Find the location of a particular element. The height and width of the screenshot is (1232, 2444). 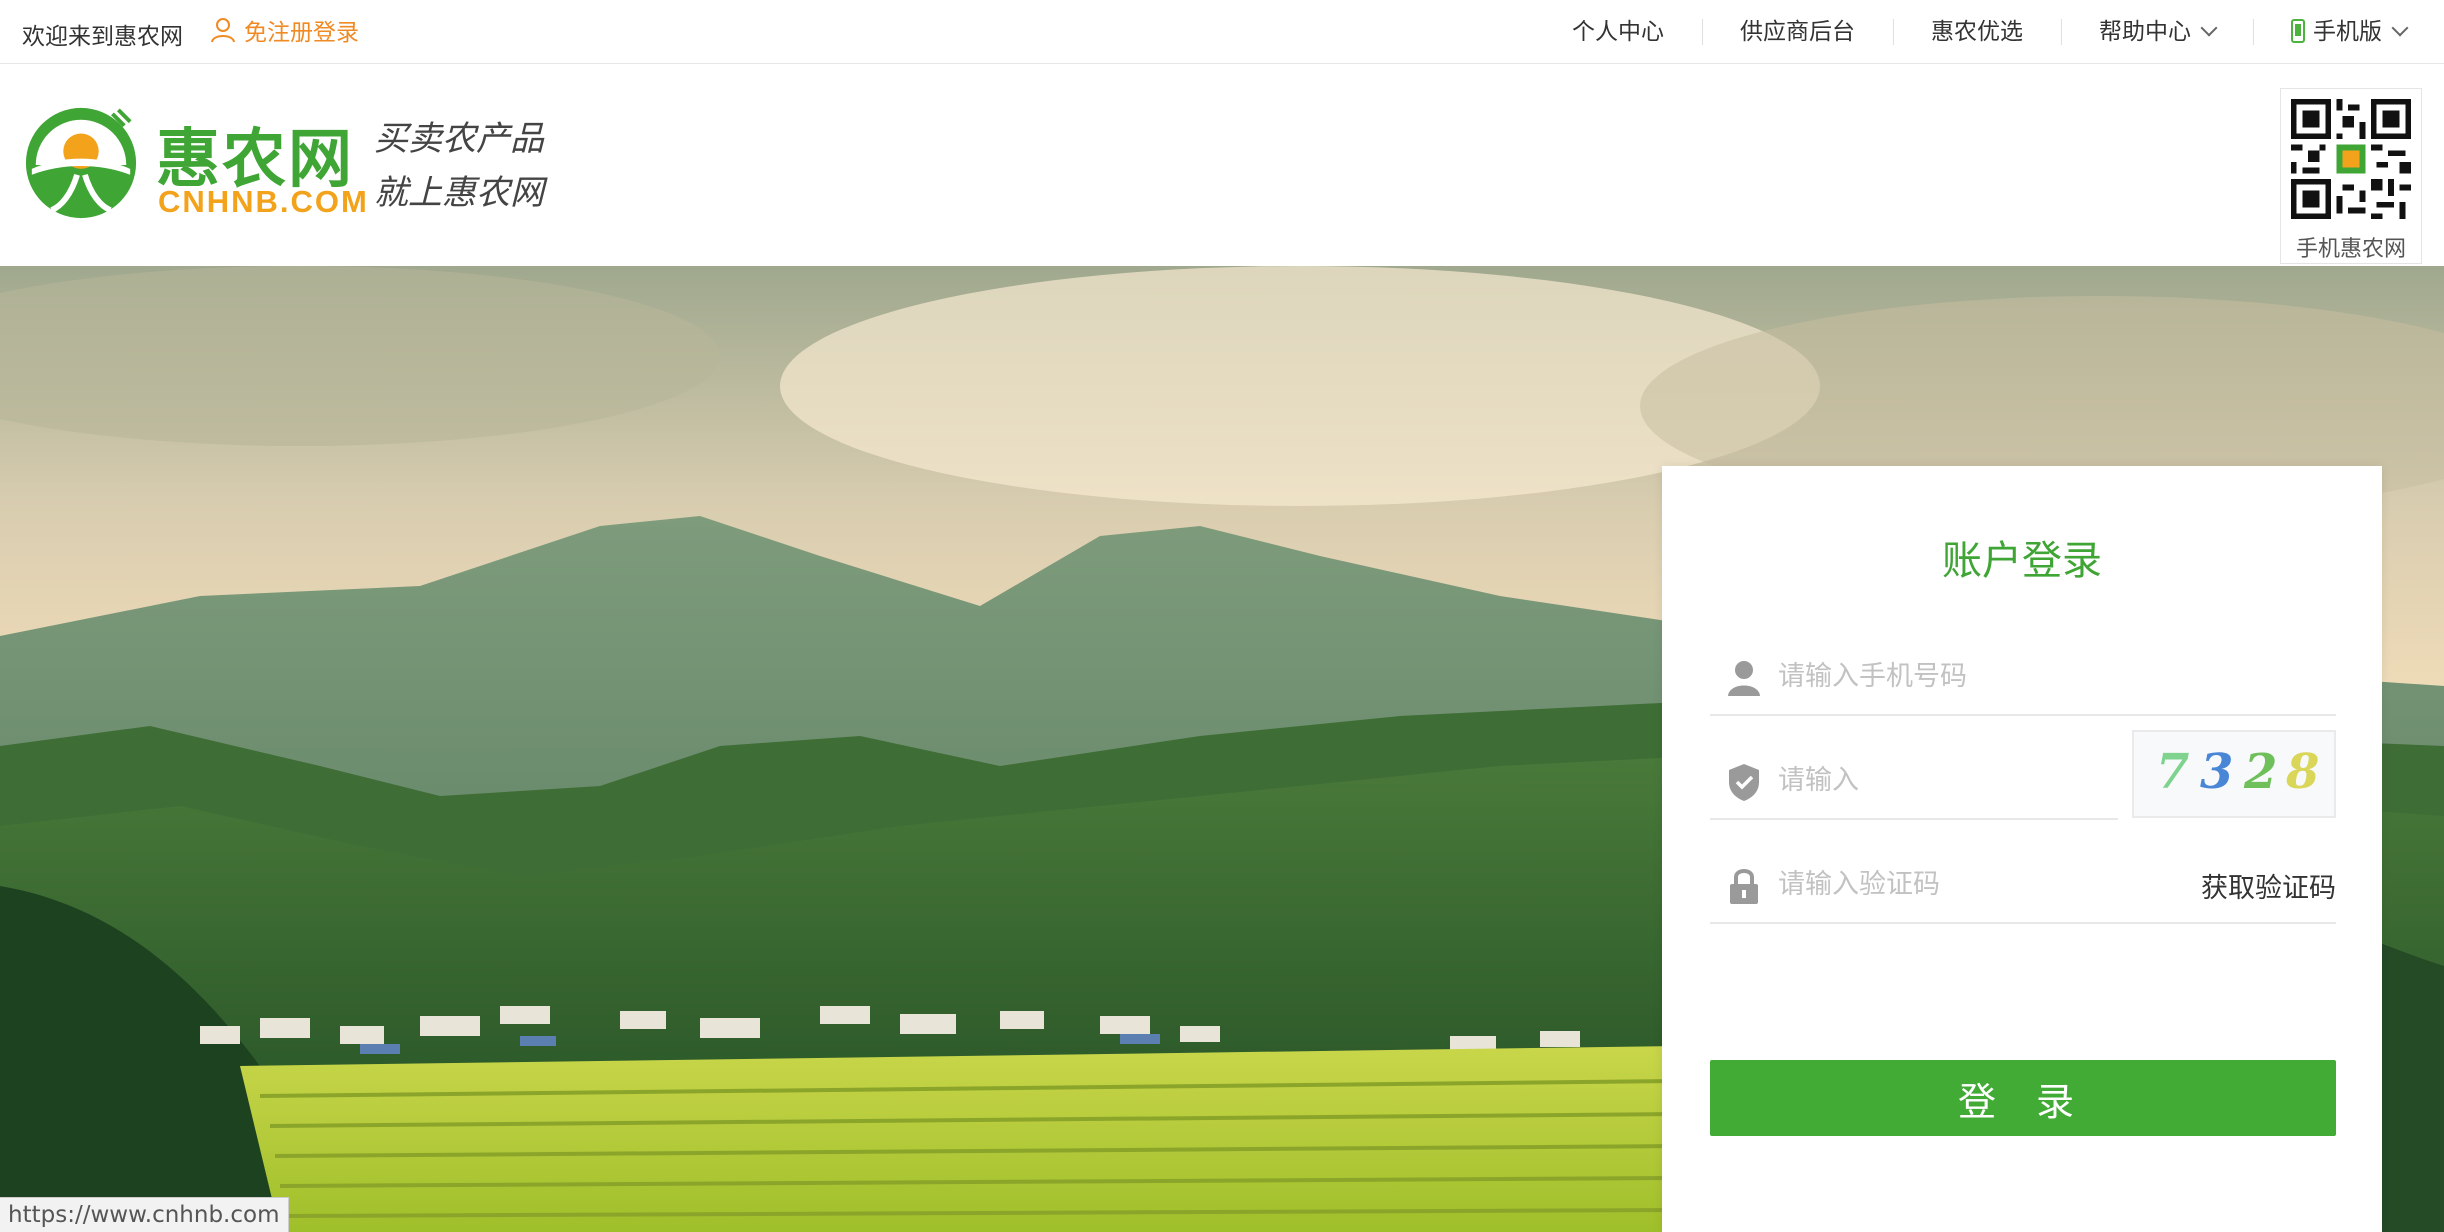

nav-supplier-backend: 供应商后台 is located at coordinates (1797, 32).